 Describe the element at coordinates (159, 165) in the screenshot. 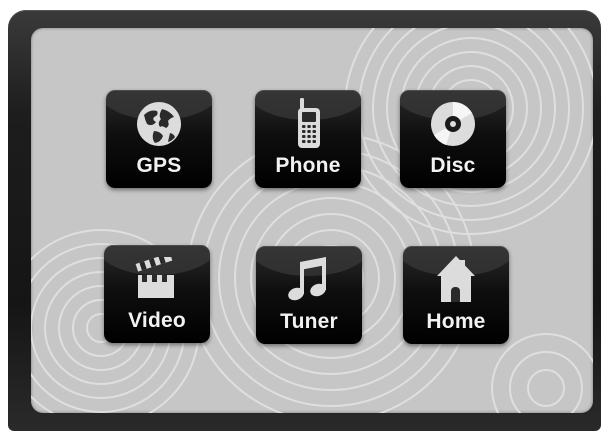

I see `gps-label: GPS` at that location.